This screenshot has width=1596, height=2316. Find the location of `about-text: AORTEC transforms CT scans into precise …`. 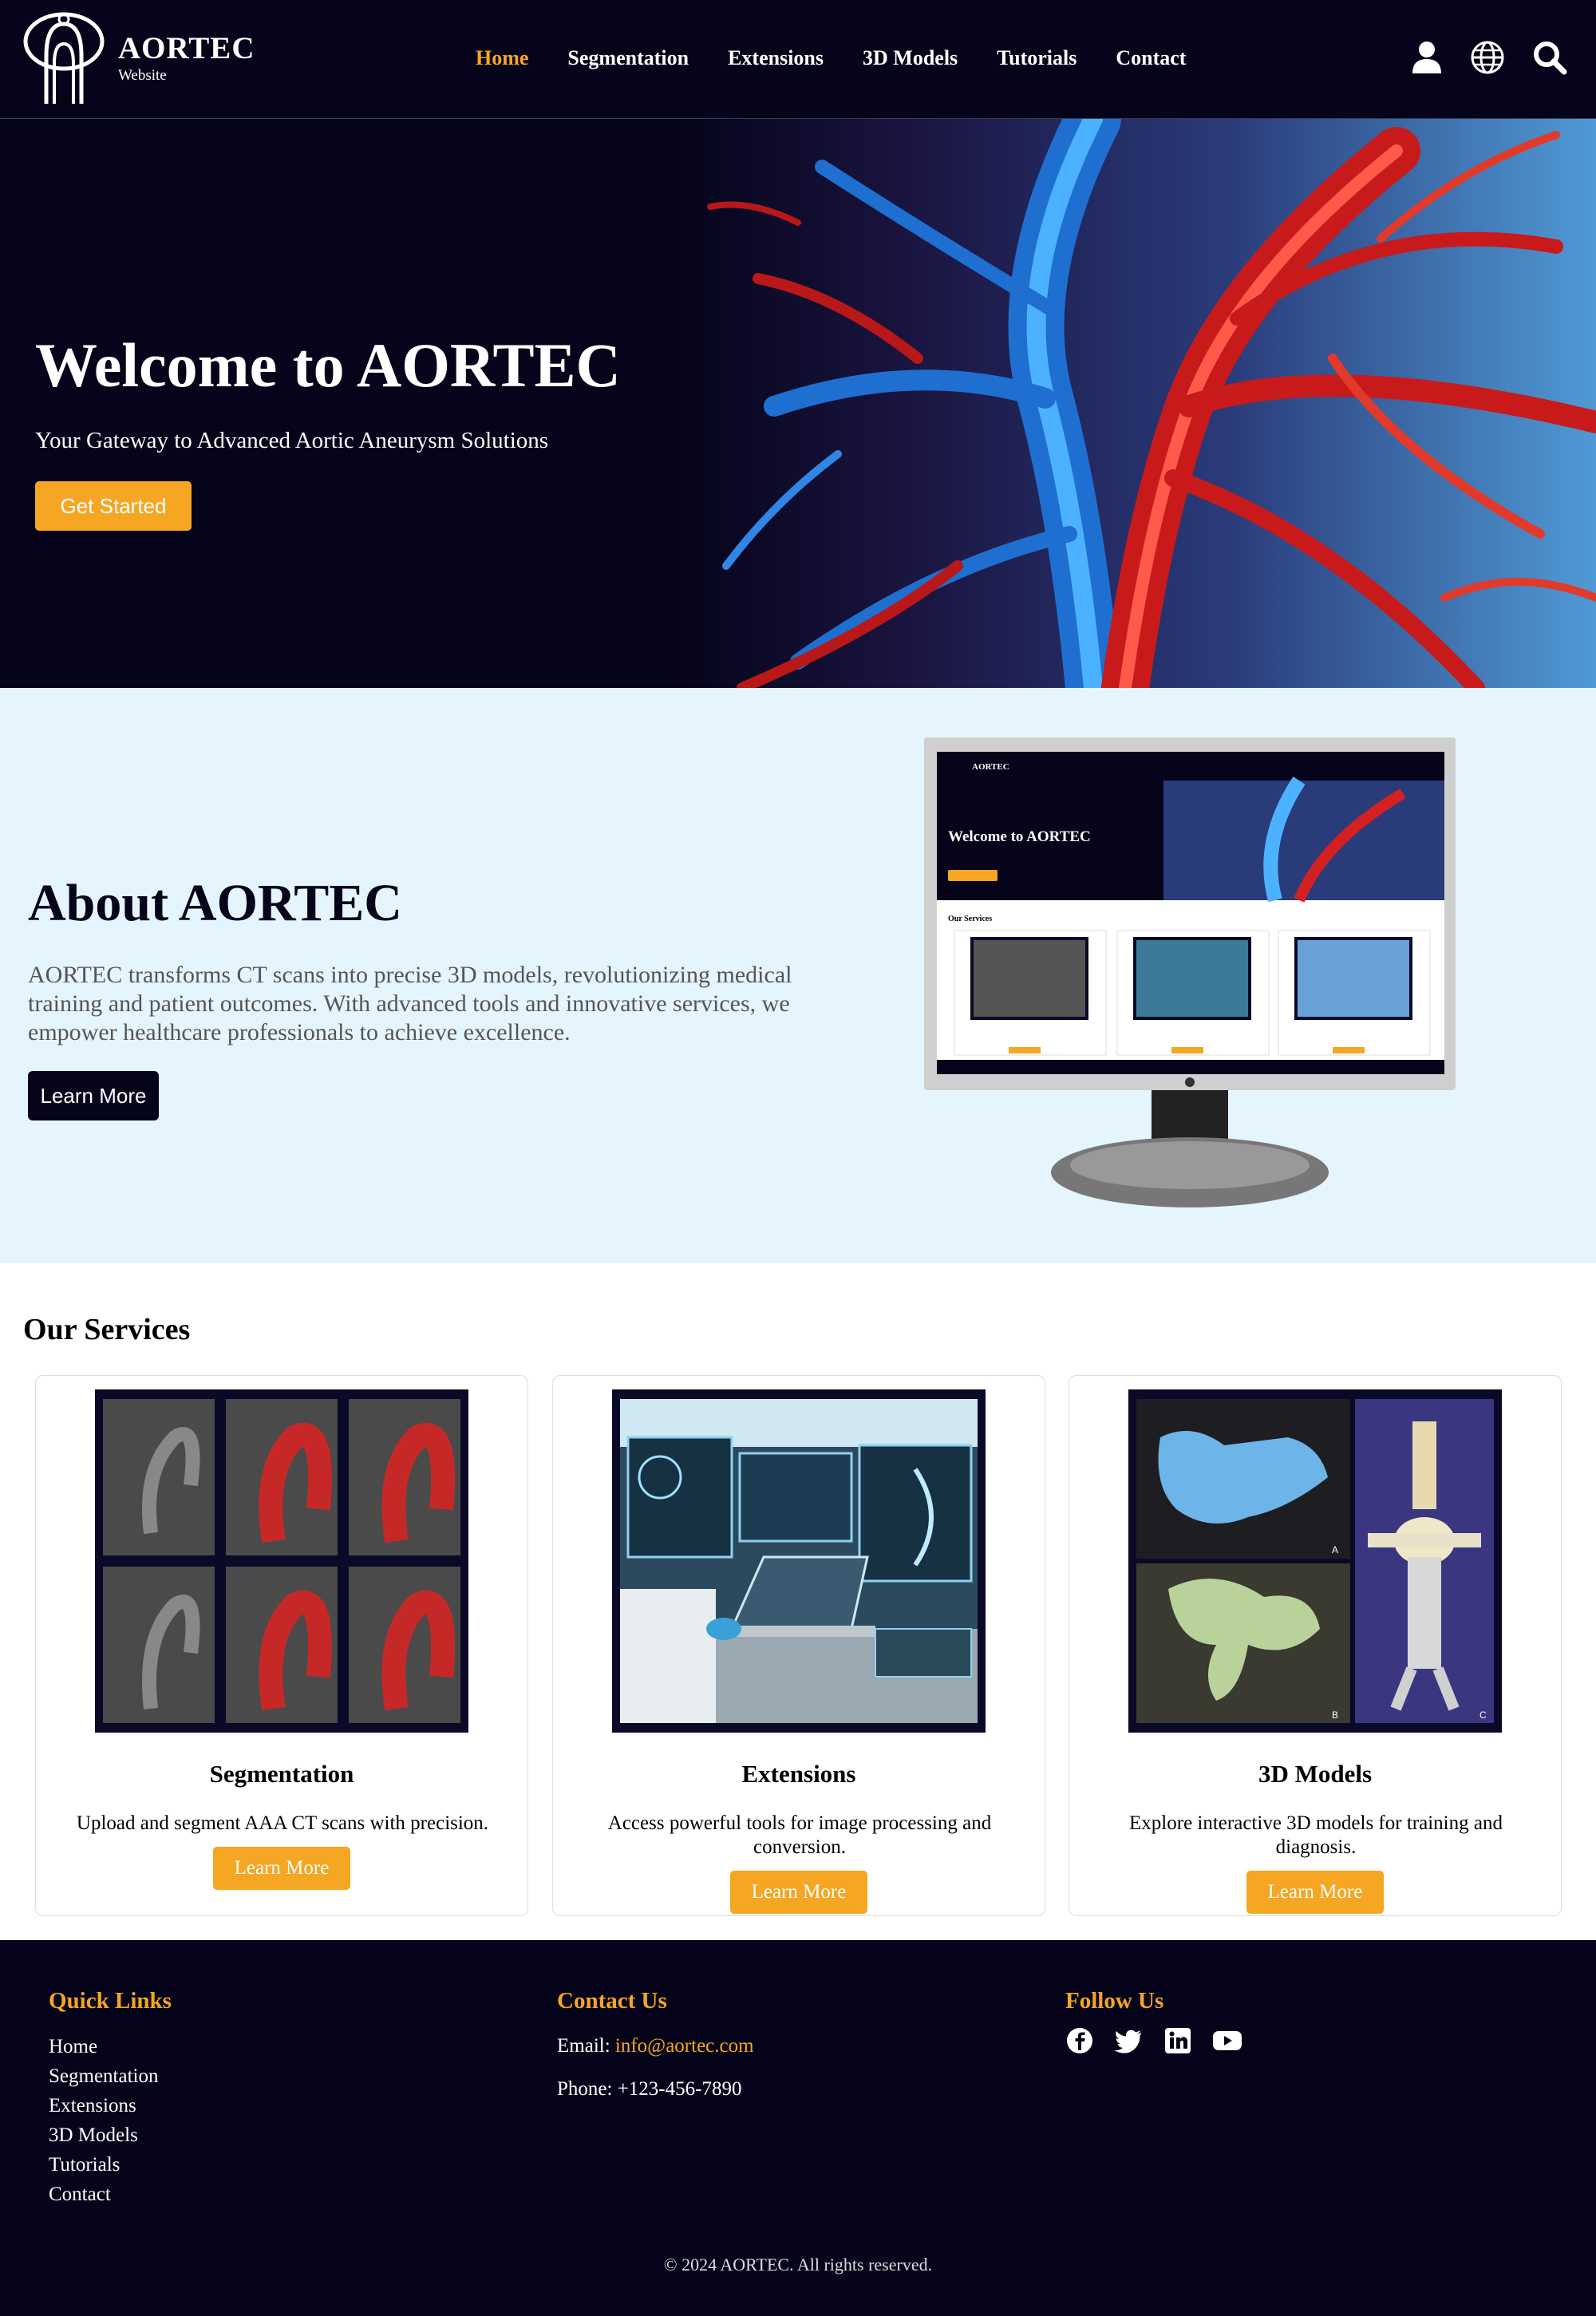

about-text: AORTEC transforms CT scans into precise … is located at coordinates (410, 1003).